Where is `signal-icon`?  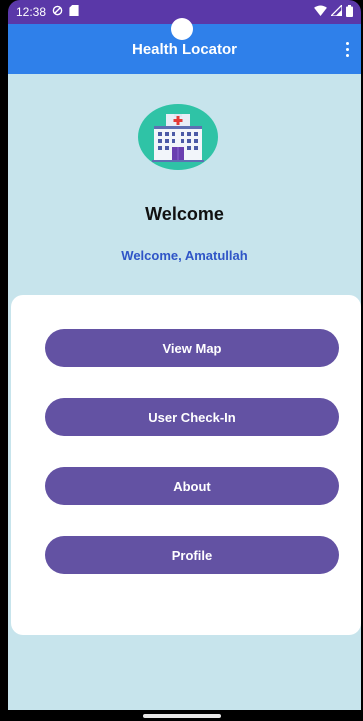
signal-icon is located at coordinates (336, 11).